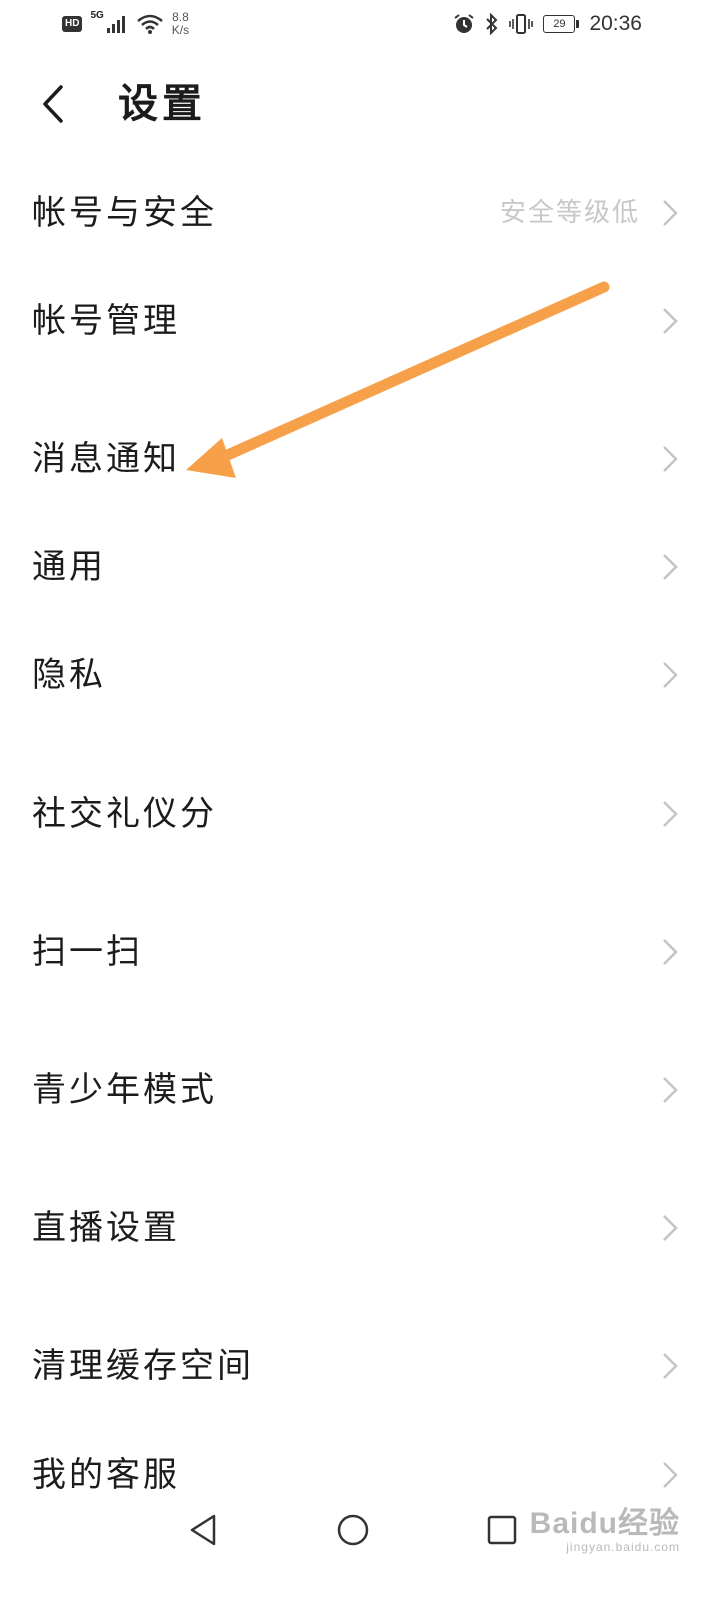 The image size is (720, 1600). What do you see at coordinates (360, 1366) in the screenshot?
I see `settings-item-clear-cache: 清理缓存空间` at bounding box center [360, 1366].